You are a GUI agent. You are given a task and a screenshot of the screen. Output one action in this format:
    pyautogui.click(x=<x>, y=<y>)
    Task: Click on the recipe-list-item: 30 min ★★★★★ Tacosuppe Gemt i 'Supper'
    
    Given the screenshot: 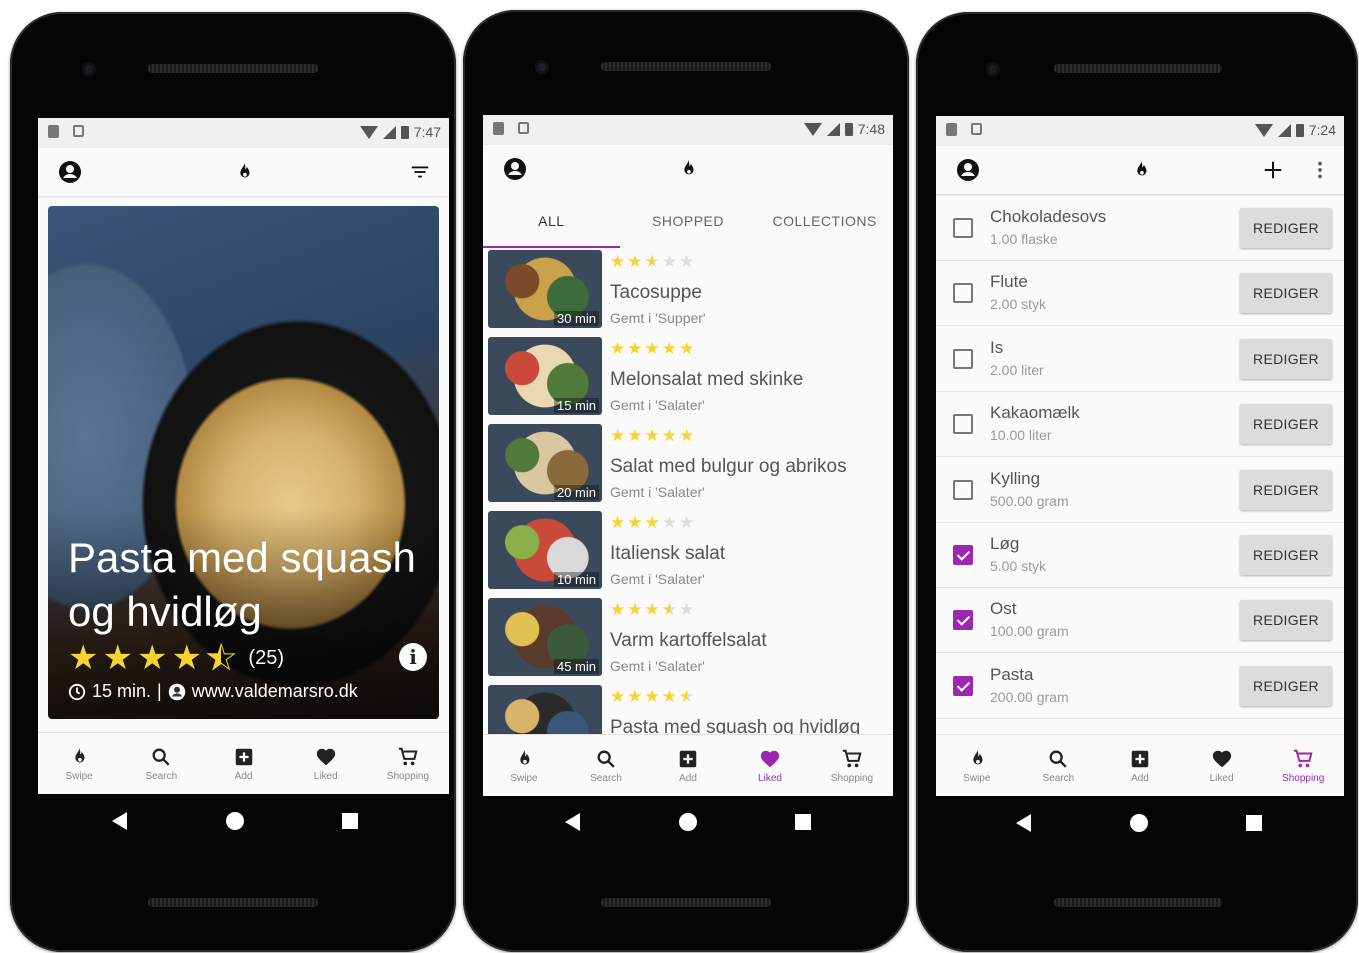 What is the action you would take?
    pyautogui.click(x=690, y=289)
    